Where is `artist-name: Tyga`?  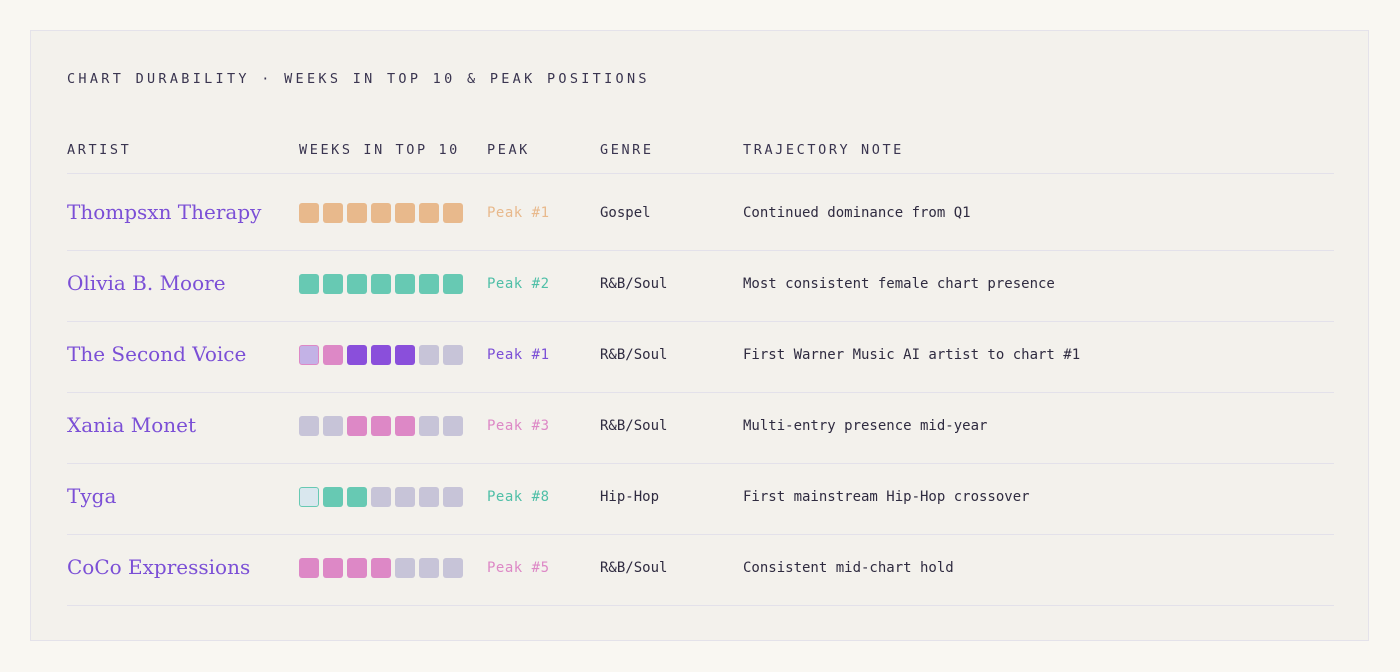 artist-name: Tyga is located at coordinates (92, 496).